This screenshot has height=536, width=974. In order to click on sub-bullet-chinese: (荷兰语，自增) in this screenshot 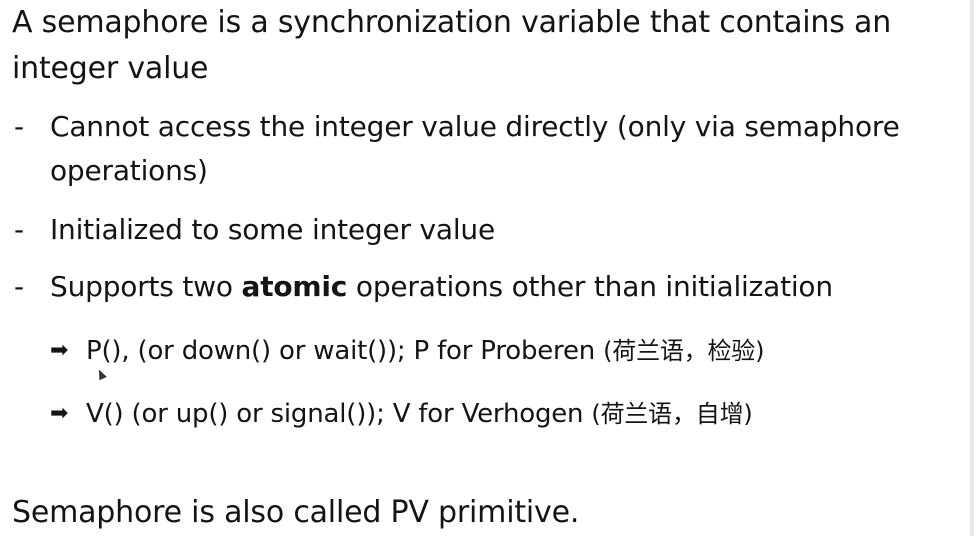, I will do `click(672, 414)`.